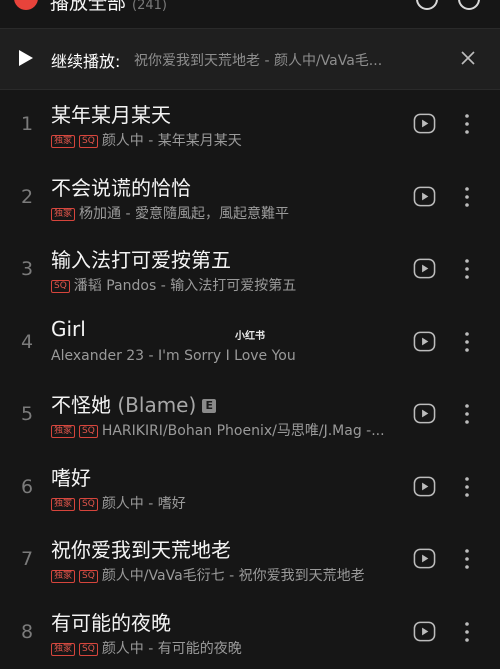 The image size is (500, 669). I want to click on song-index: 3, so click(27, 269).